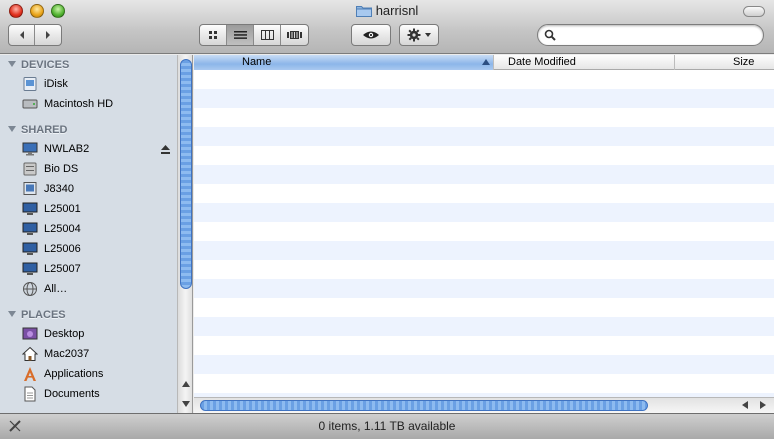  What do you see at coordinates (74, 374) in the screenshot?
I see `sidebar-item-label: Applications` at bounding box center [74, 374].